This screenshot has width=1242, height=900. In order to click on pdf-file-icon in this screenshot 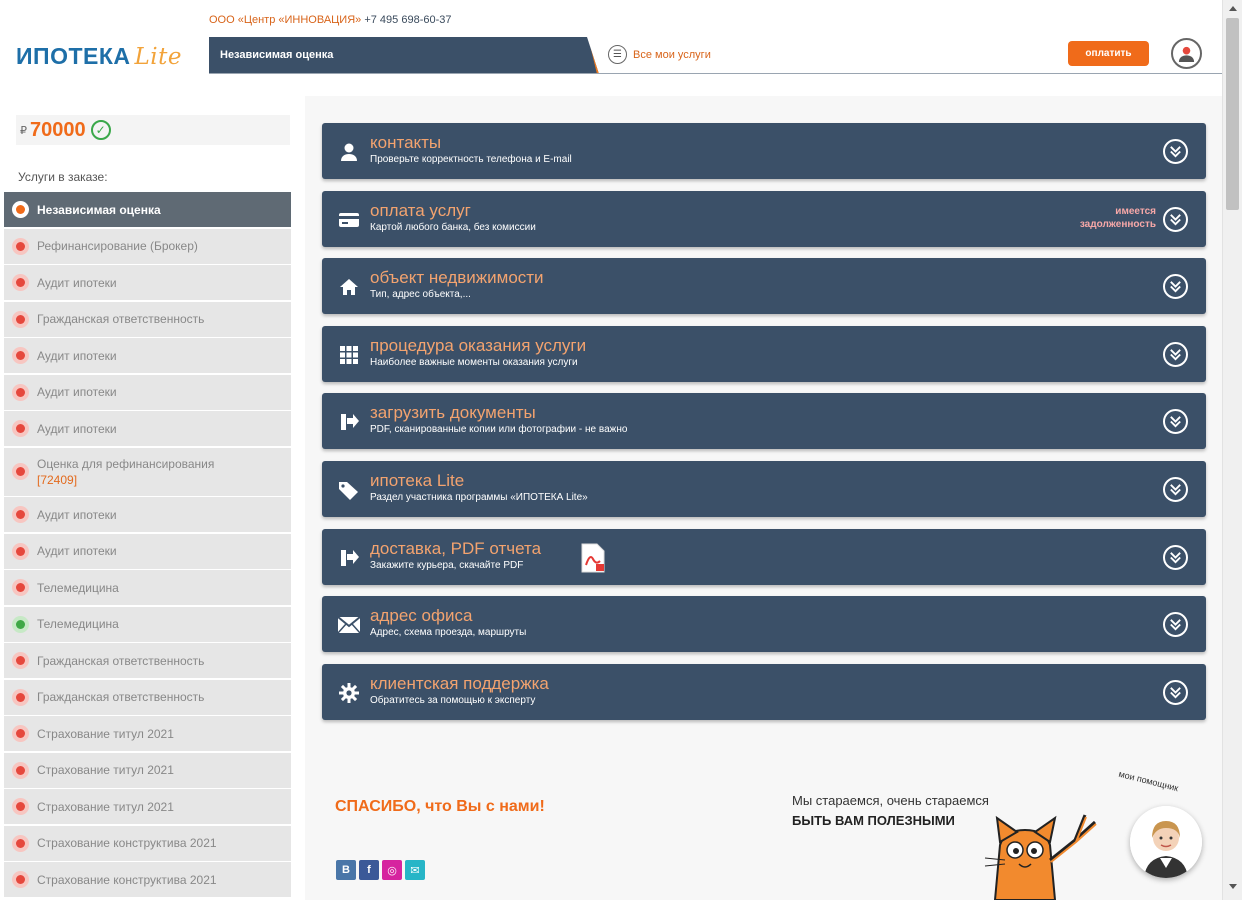, I will do `click(593, 558)`.